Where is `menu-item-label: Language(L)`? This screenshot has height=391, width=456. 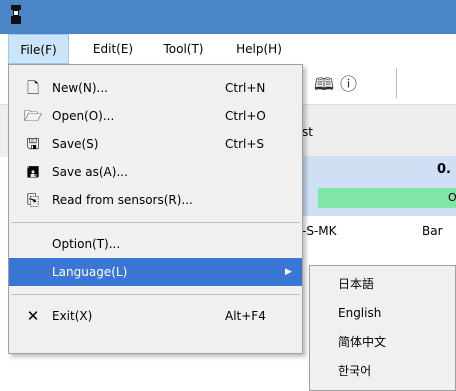
menu-item-label: Language(L) is located at coordinates (90, 272).